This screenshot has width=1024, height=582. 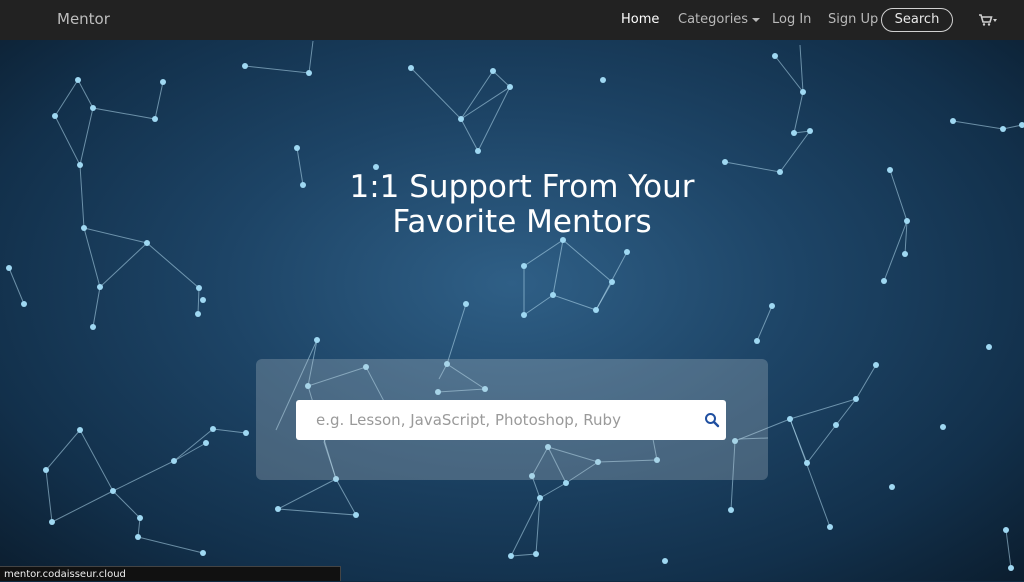 What do you see at coordinates (170, 573) in the screenshot?
I see `status-bar-url: mentor.codaisseur.cloud` at bounding box center [170, 573].